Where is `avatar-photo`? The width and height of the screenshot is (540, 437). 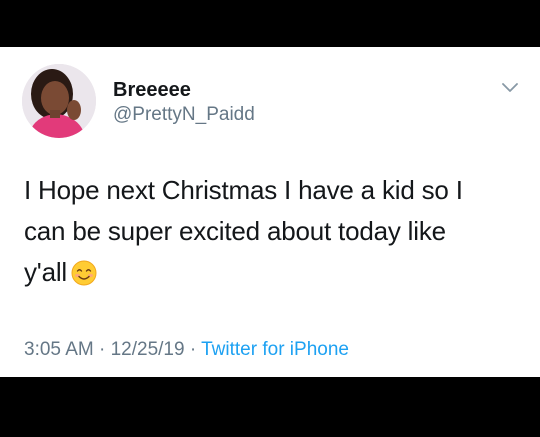 avatar-photo is located at coordinates (59, 101).